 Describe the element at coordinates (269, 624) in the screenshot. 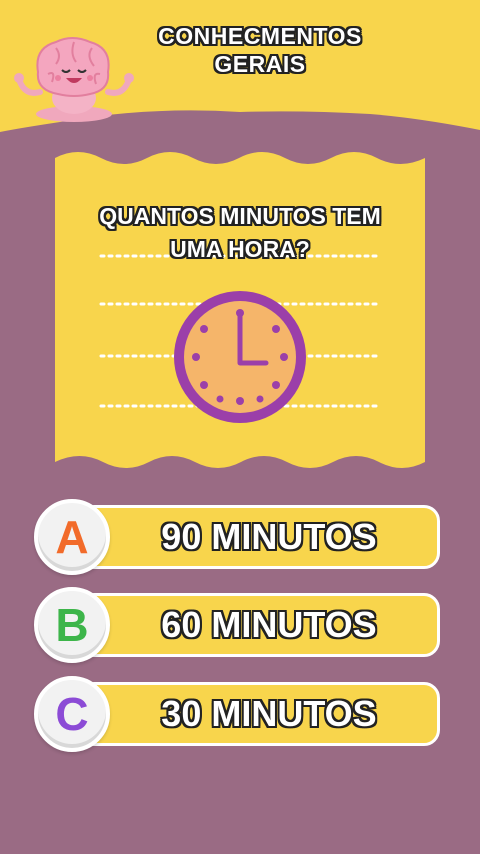

I see `answer-b-text: 60 MINUTOS` at that location.